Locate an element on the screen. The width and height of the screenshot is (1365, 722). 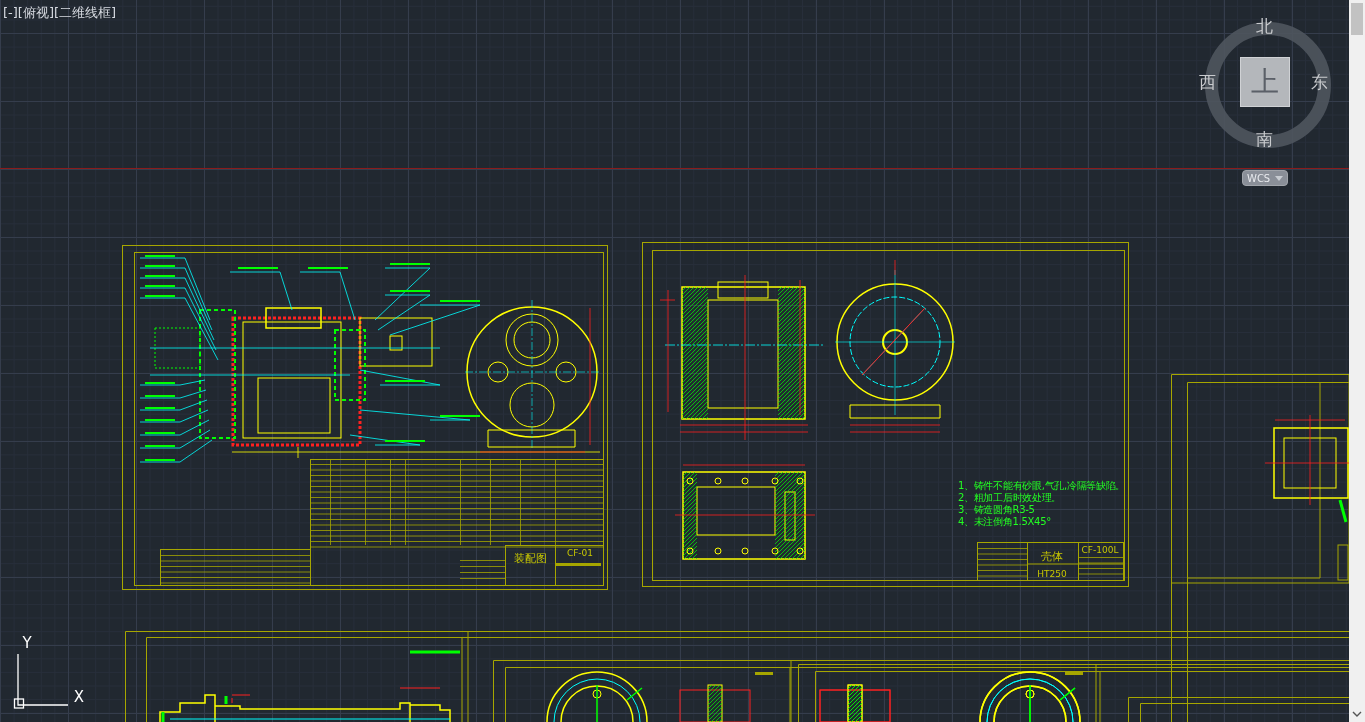
scroll-down-icon is located at coordinates (1357, 714).